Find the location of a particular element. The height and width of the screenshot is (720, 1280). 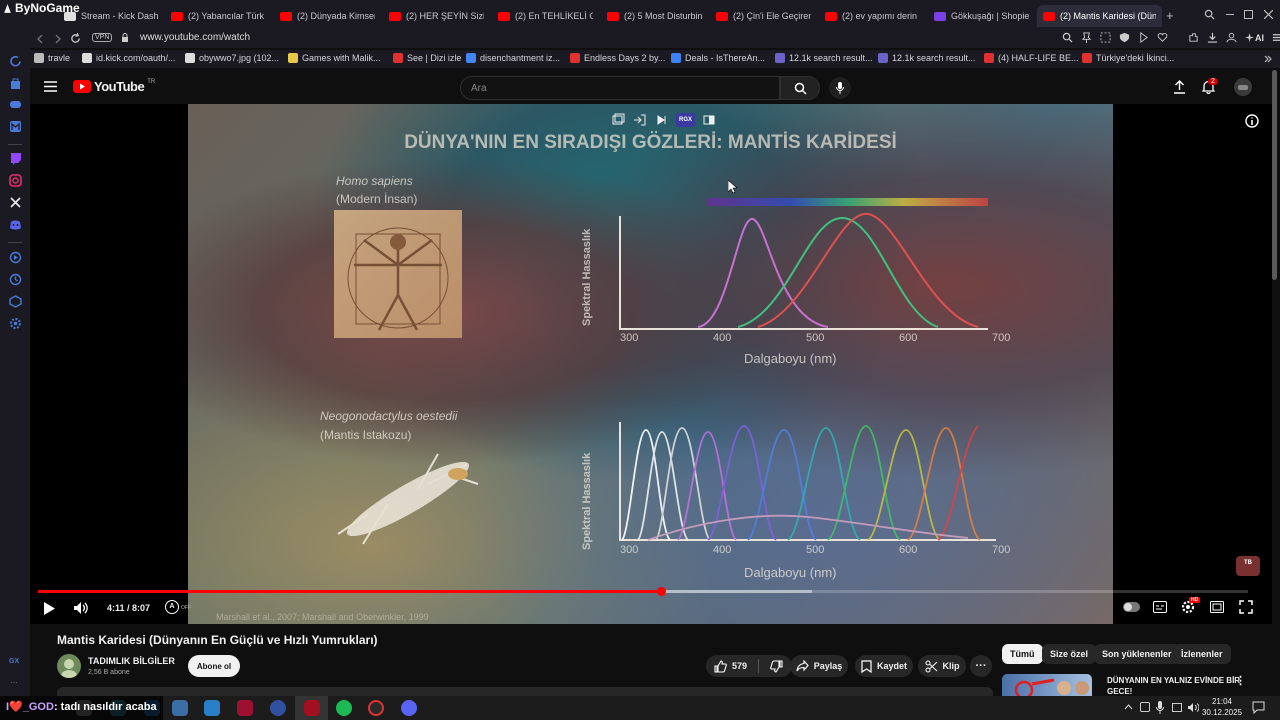

subtitles-icon is located at coordinates (1160, 607).